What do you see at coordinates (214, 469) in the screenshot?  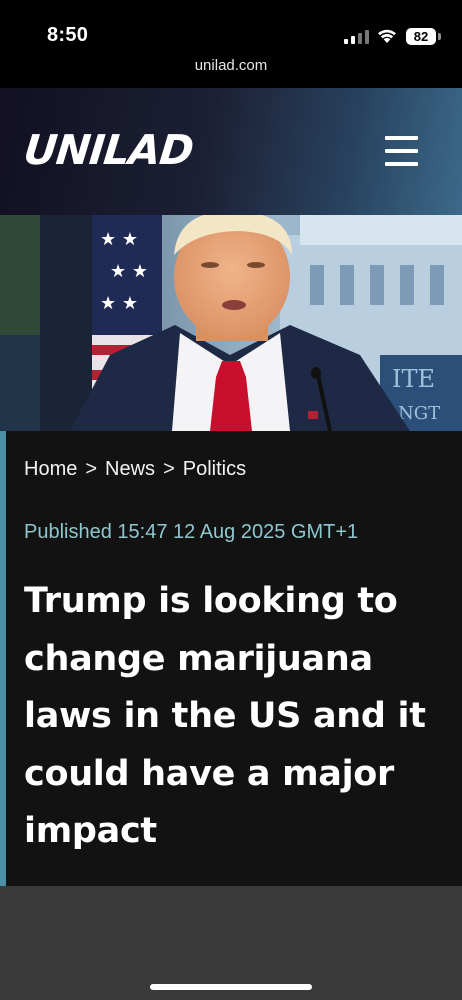 I see `breadcrumb-politics: Politics` at bounding box center [214, 469].